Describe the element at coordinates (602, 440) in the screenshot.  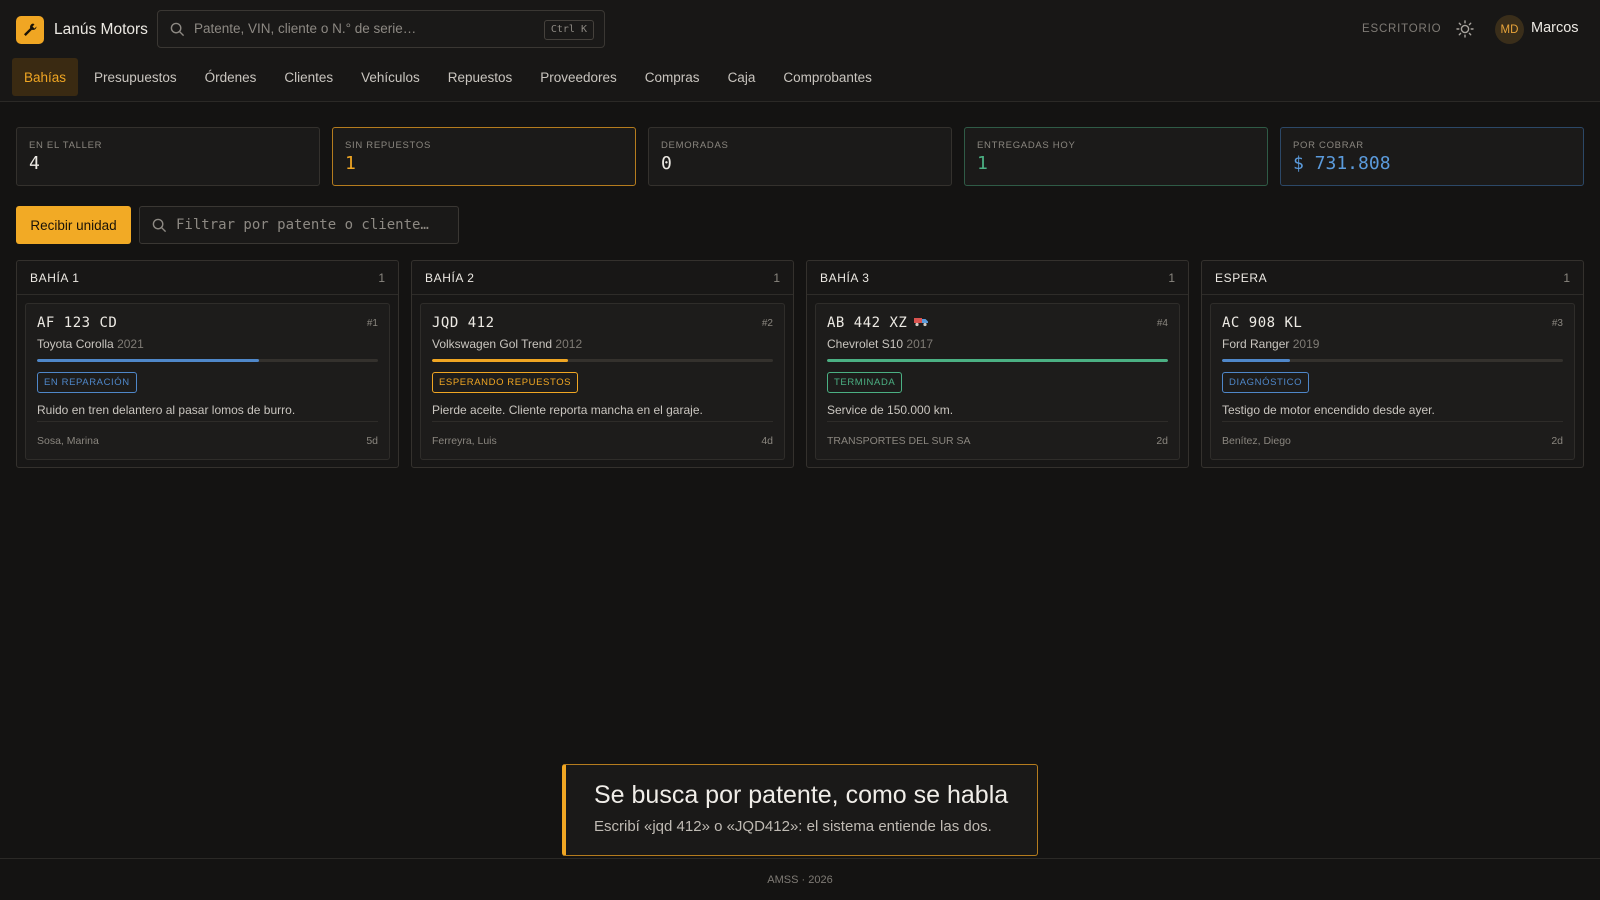
I see `card-footer: Ferreyra, Luis 4d` at that location.